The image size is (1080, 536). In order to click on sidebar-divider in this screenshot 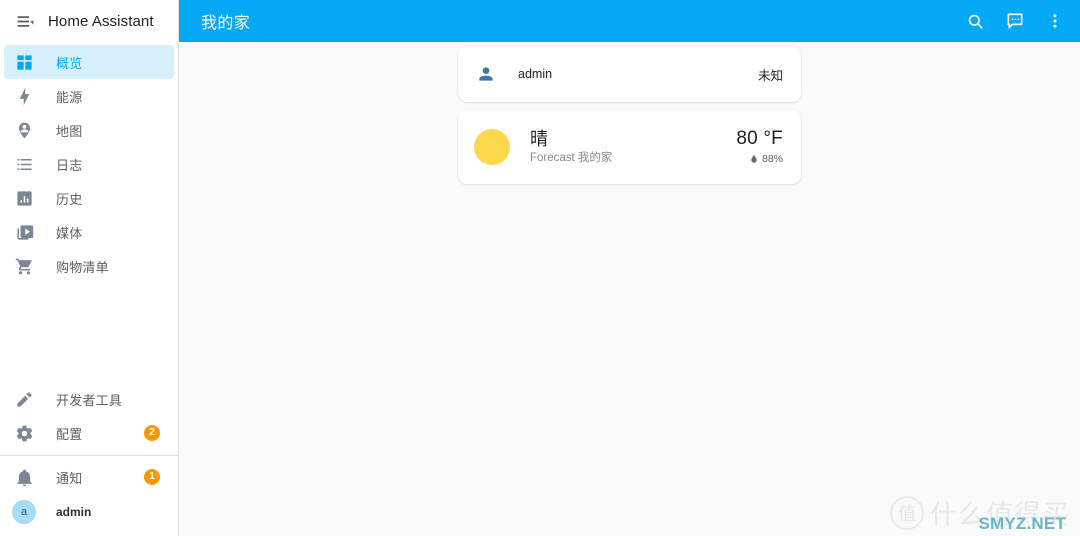, I will do `click(89, 455)`.